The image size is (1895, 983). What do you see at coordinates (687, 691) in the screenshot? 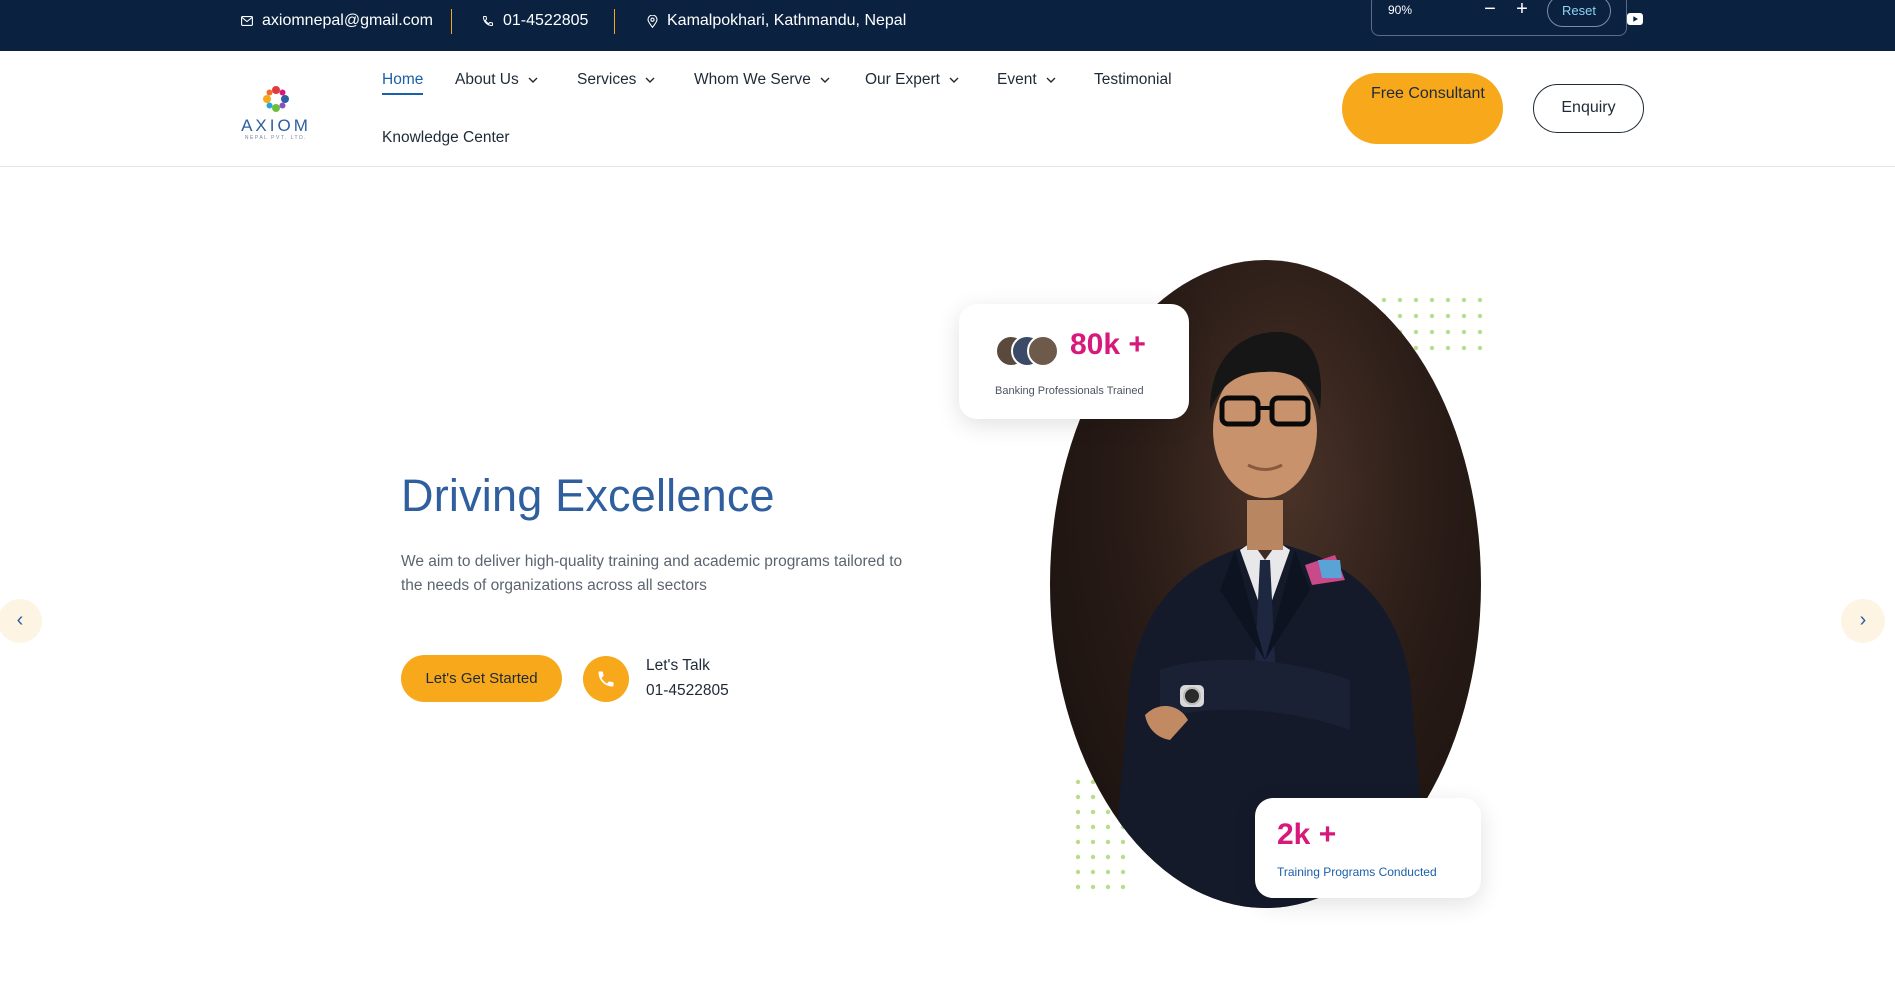
I see `lets-talk-phone: 01-4522805` at bounding box center [687, 691].